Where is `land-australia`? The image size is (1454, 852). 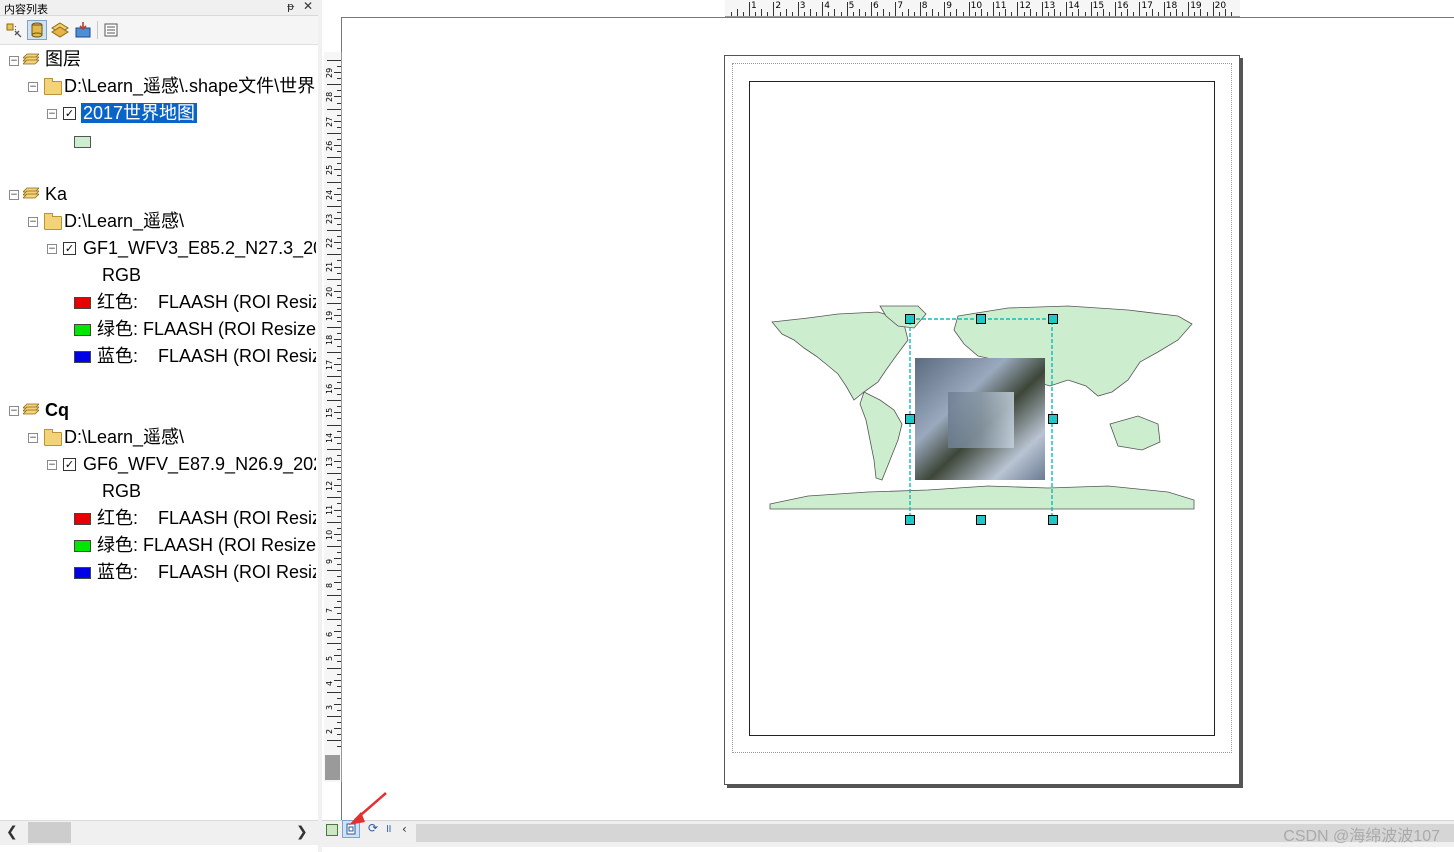 land-australia is located at coordinates (1135, 433).